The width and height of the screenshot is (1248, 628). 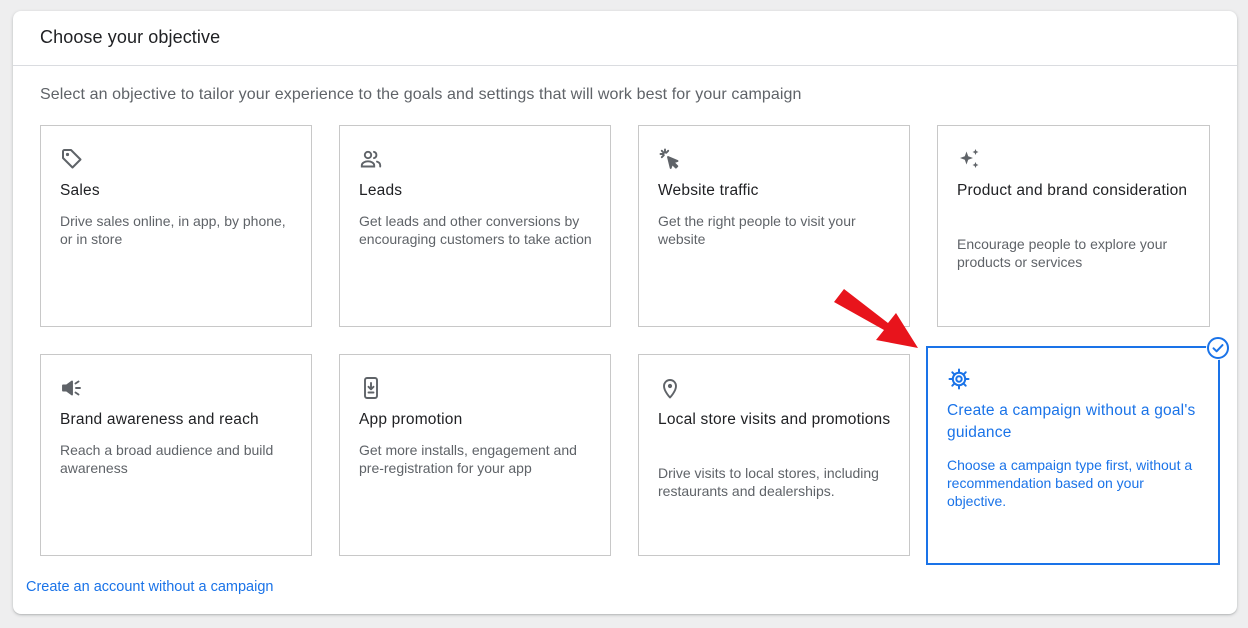 I want to click on annotation-arrow, so click(x=876, y=319).